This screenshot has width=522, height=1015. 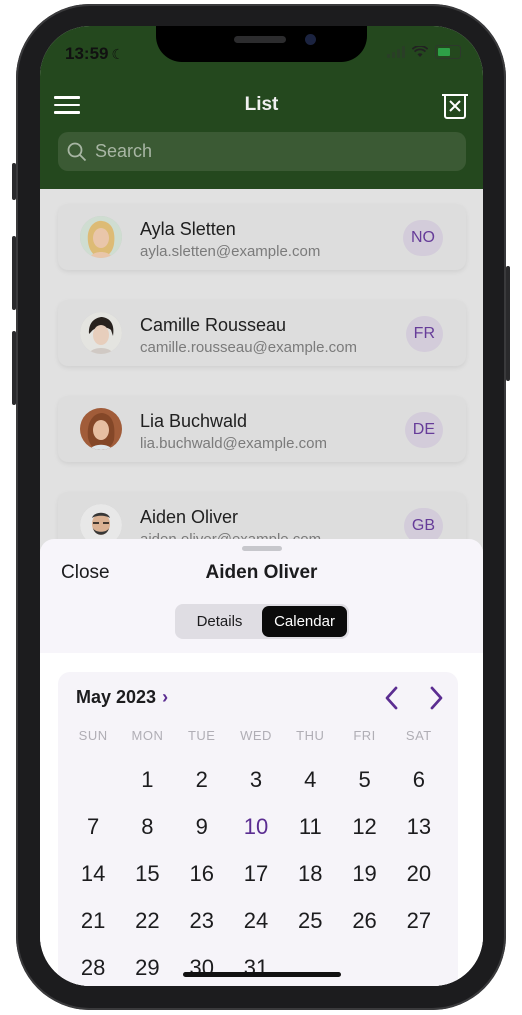 What do you see at coordinates (420, 51) in the screenshot?
I see `wifi-icon` at bounding box center [420, 51].